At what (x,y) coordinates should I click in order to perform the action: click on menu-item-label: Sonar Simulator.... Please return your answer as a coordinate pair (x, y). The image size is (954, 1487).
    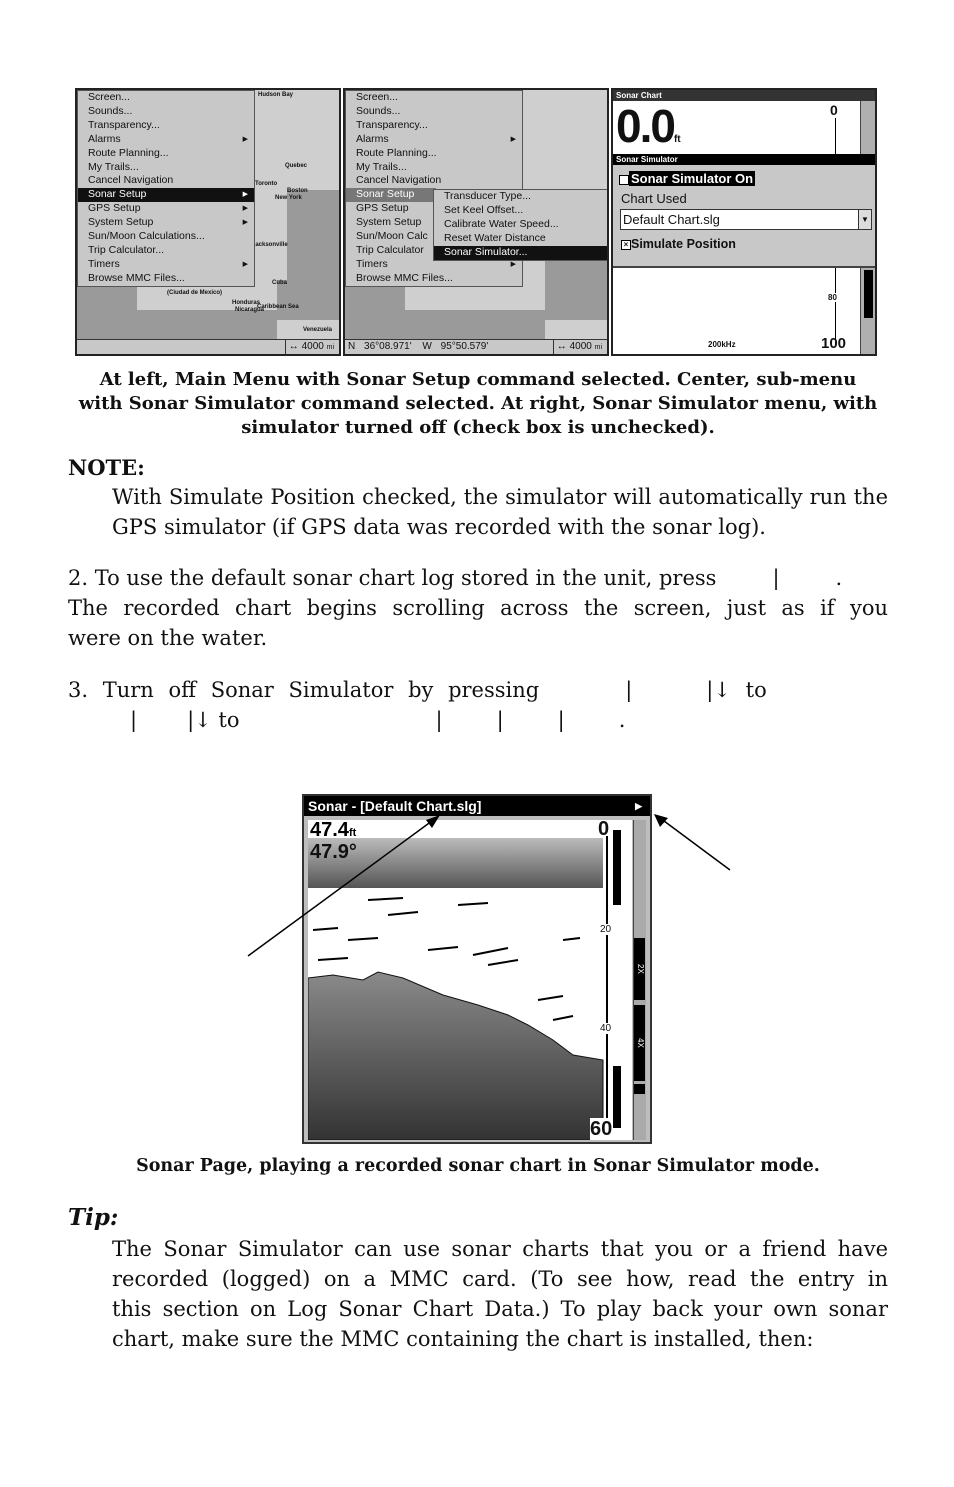
    Looking at the image, I should click on (486, 251).